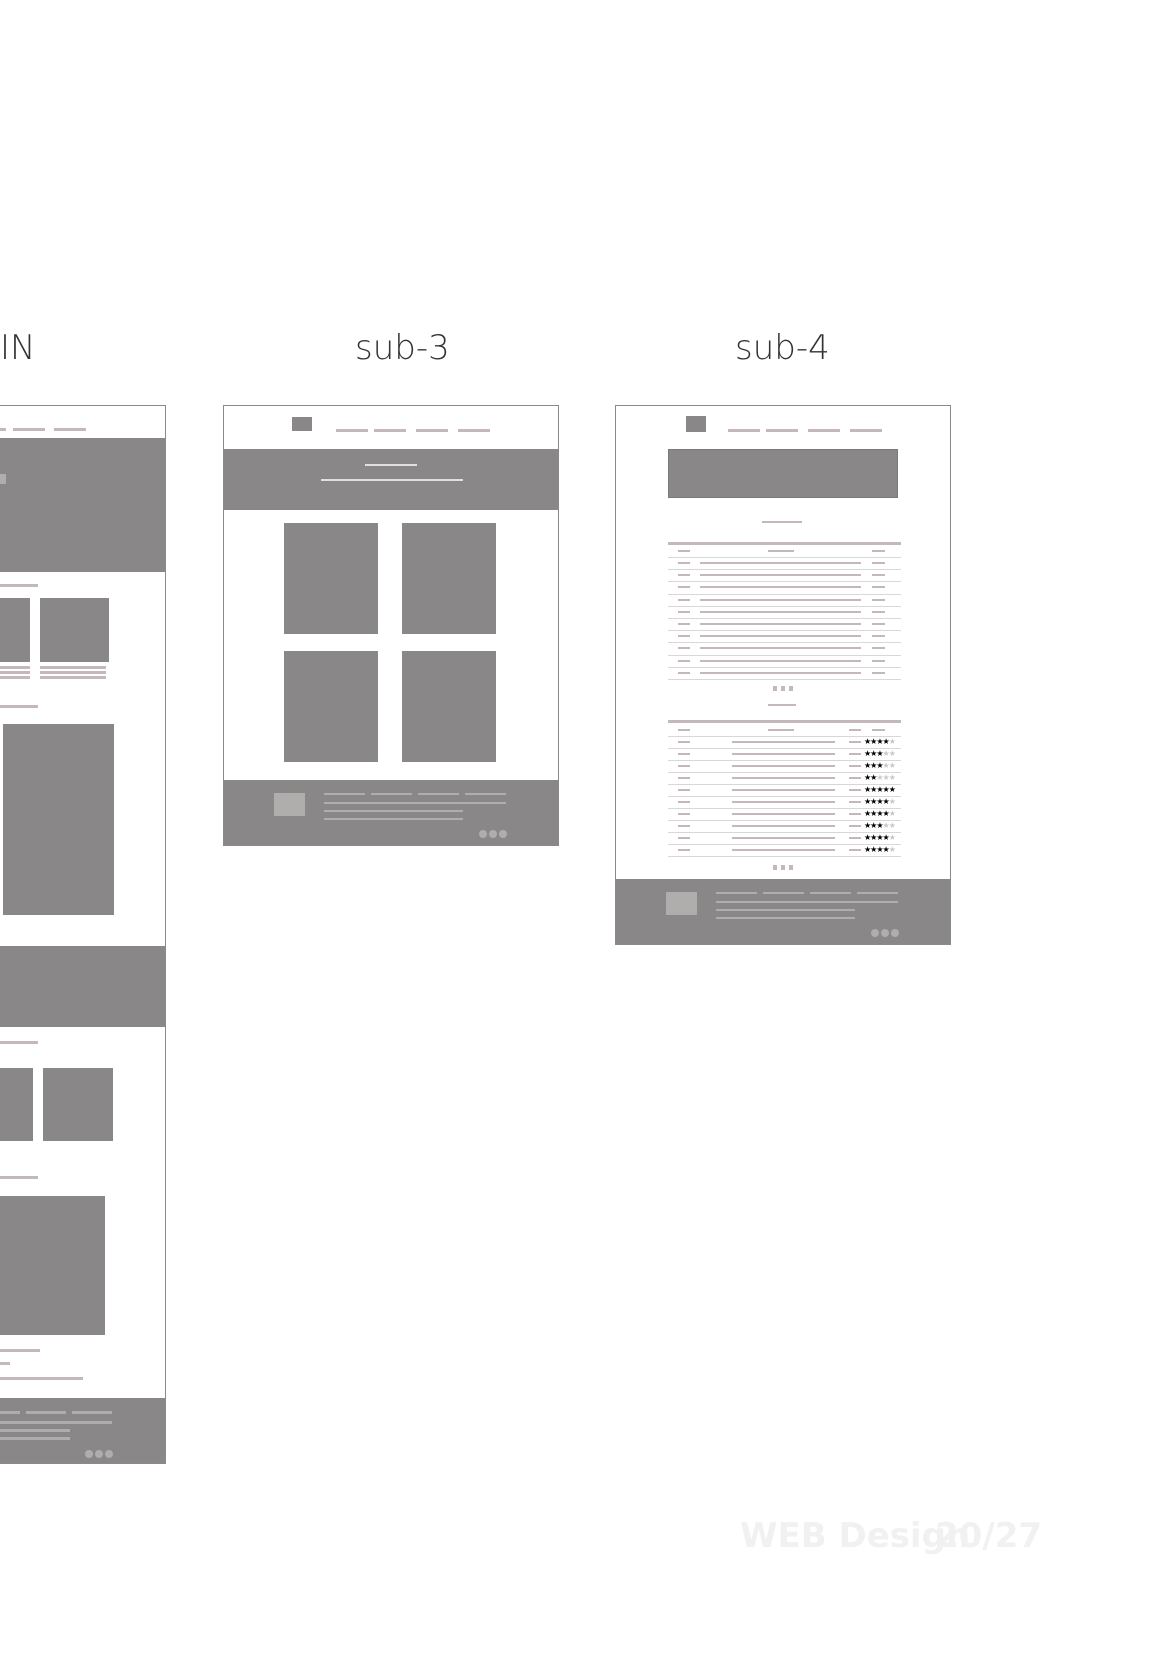 Image resolution: width=1170 pixels, height=1654 pixels. Describe the element at coordinates (18, 348) in the screenshot. I see `wireframe-label-main: IN` at that location.